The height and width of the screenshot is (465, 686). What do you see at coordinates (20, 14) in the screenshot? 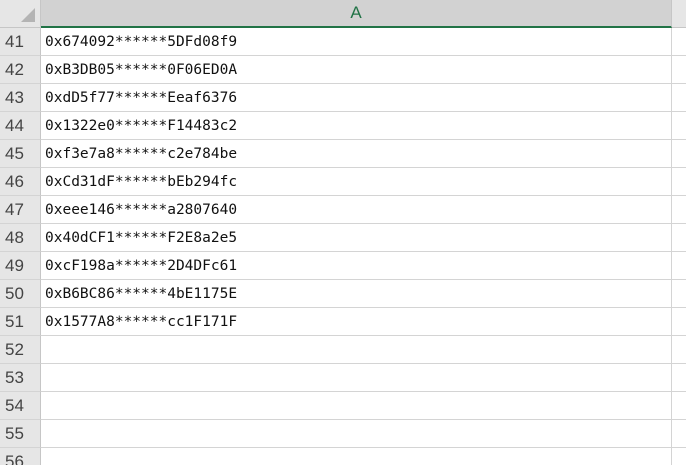
I see `select-all-button` at bounding box center [20, 14].